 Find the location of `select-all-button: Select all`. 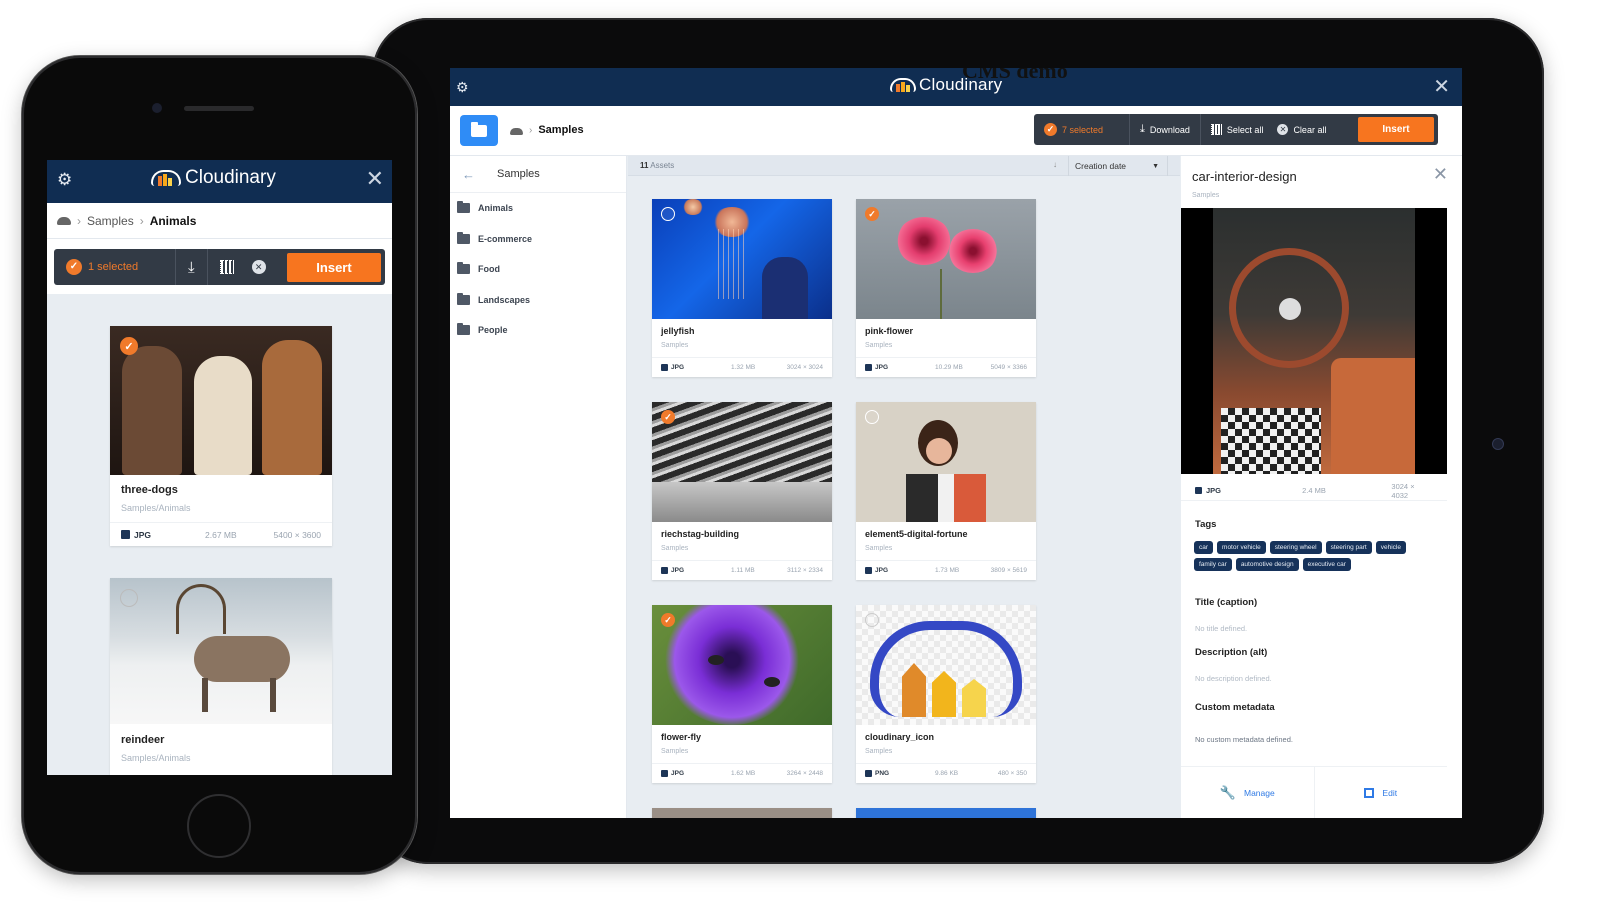

select-all-button: Select all is located at coordinates (1237, 129).